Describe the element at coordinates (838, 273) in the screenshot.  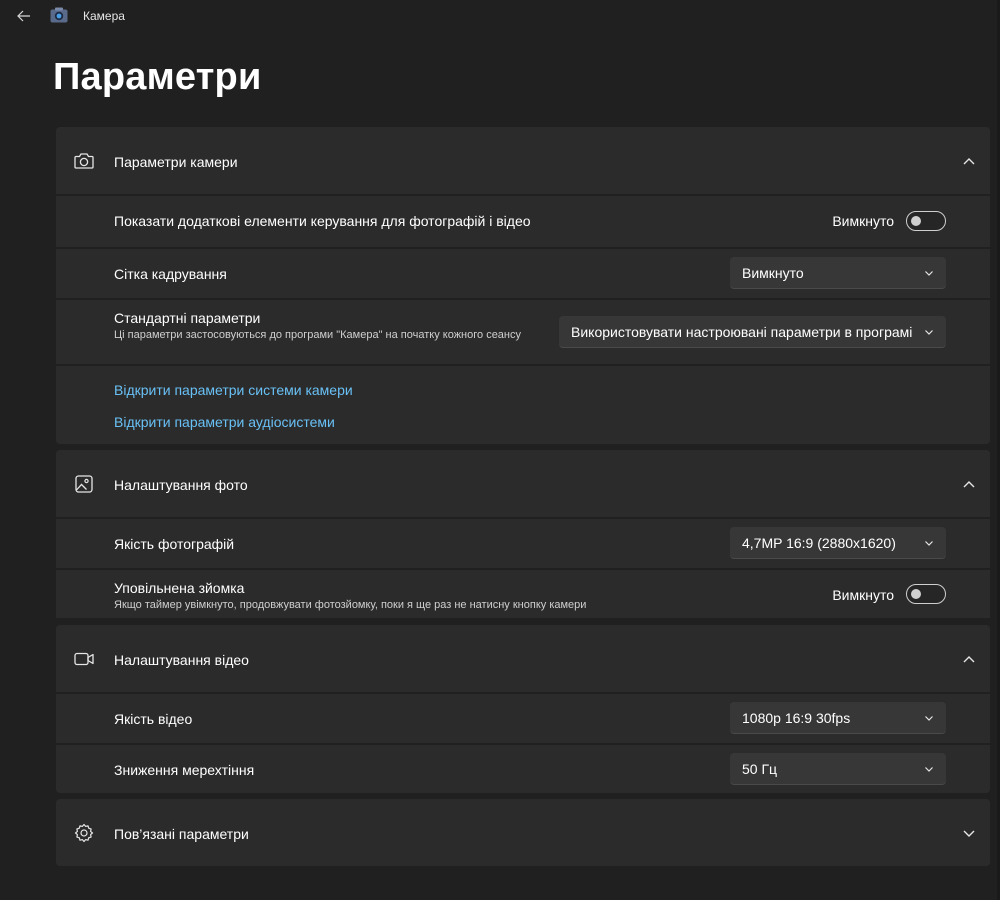
I see `framing-grid-dropdown: Вимкнуто` at that location.